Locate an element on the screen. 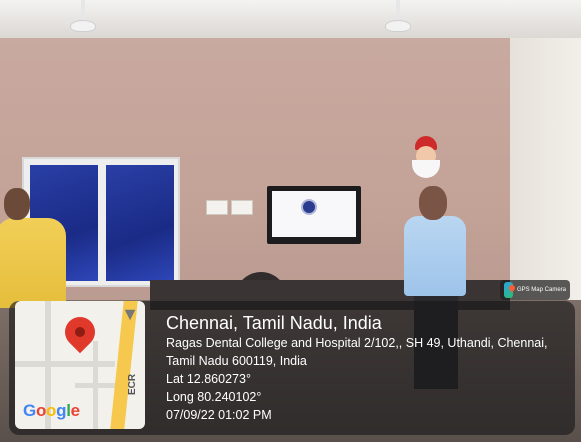 Image resolution: width=581 pixels, height=442 pixels. google-letter: g is located at coordinates (61, 410).